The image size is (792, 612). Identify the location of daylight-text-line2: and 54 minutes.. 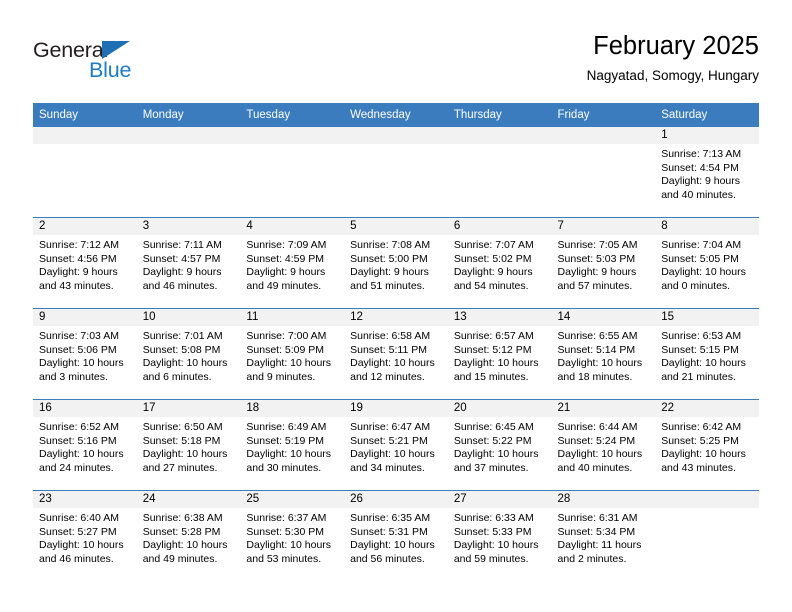
(491, 285).